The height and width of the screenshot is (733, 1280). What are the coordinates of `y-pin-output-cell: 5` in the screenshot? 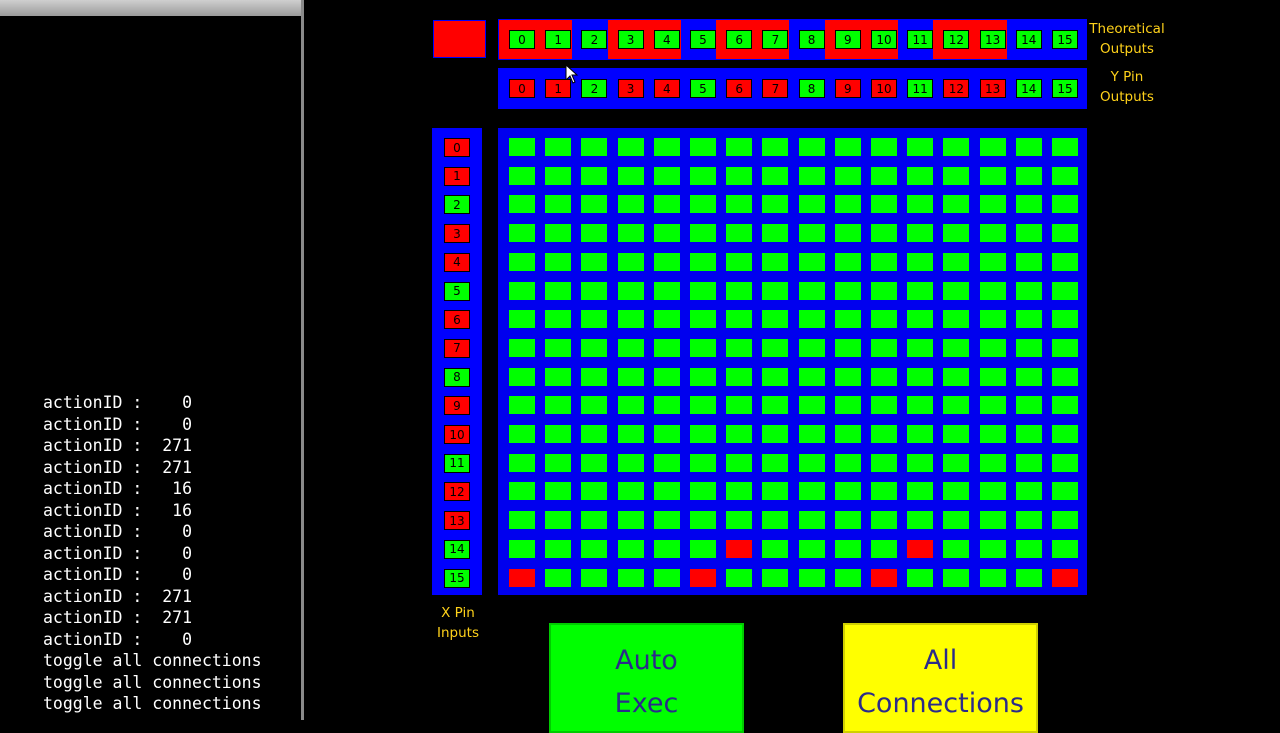 It's located at (703, 88).